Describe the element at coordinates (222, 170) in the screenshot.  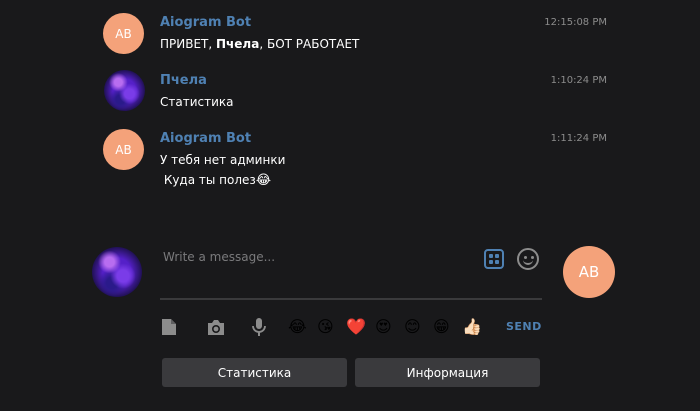
I see `message-text: У тебя нет админки Куда ты полез😂` at that location.